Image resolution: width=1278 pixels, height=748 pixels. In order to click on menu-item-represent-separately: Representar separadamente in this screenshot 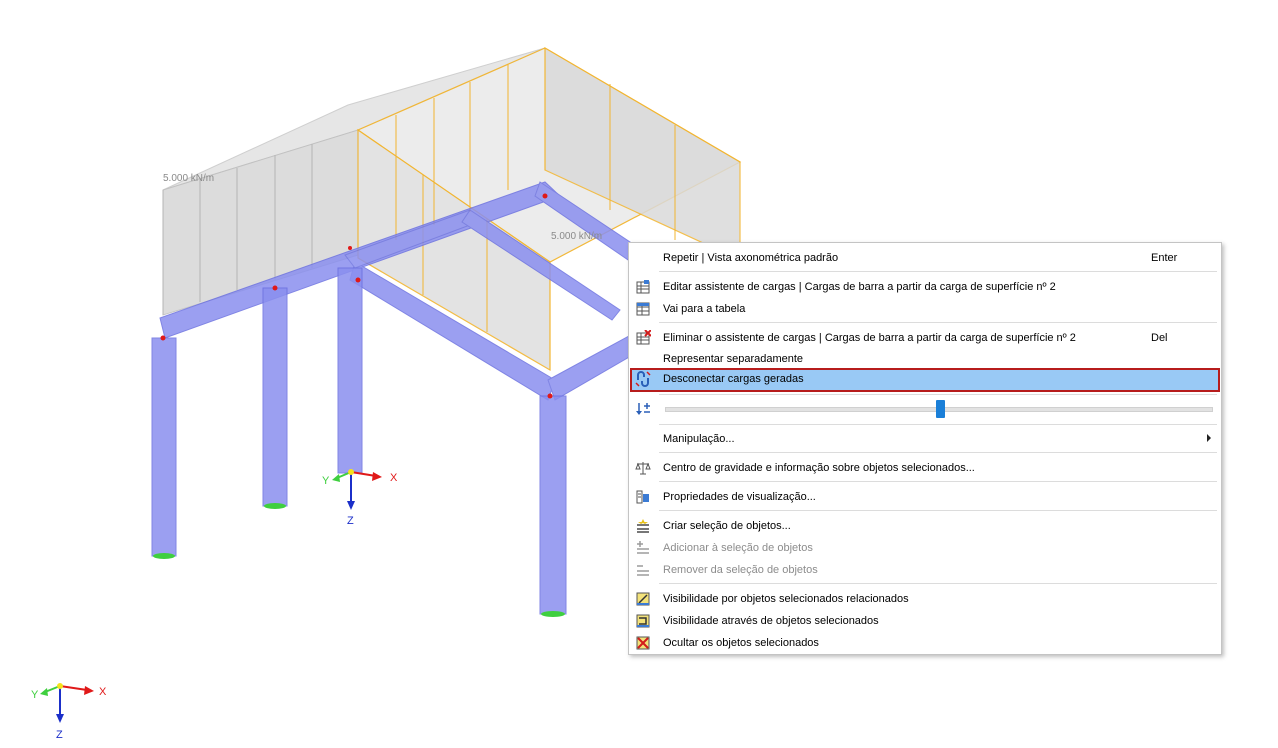, I will do `click(925, 359)`.